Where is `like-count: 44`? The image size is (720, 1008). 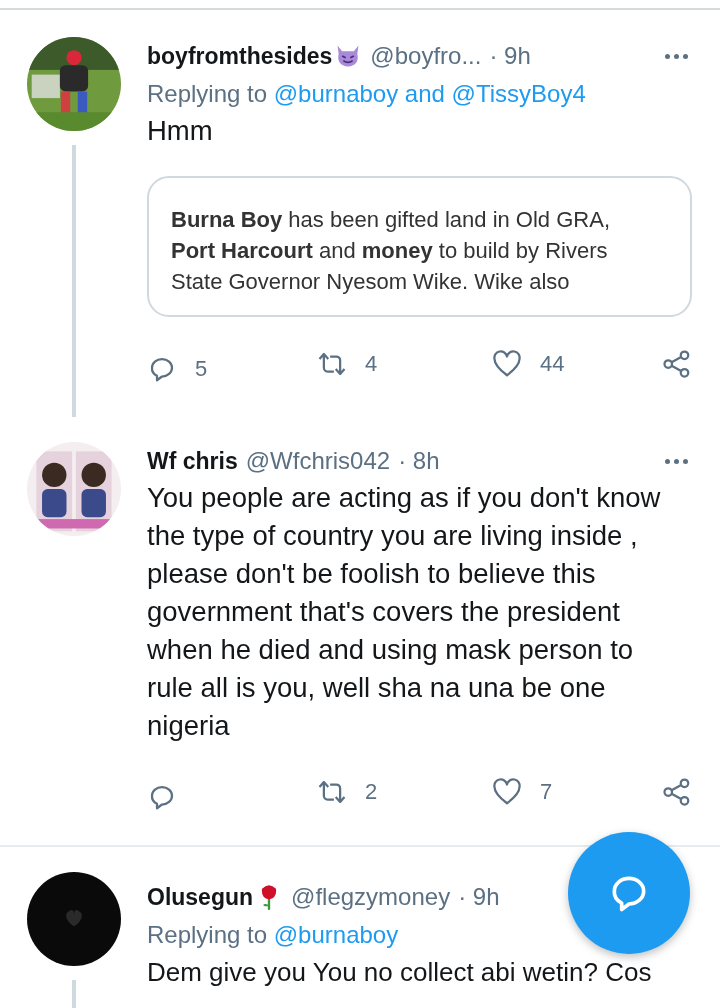 like-count: 44 is located at coordinates (552, 364).